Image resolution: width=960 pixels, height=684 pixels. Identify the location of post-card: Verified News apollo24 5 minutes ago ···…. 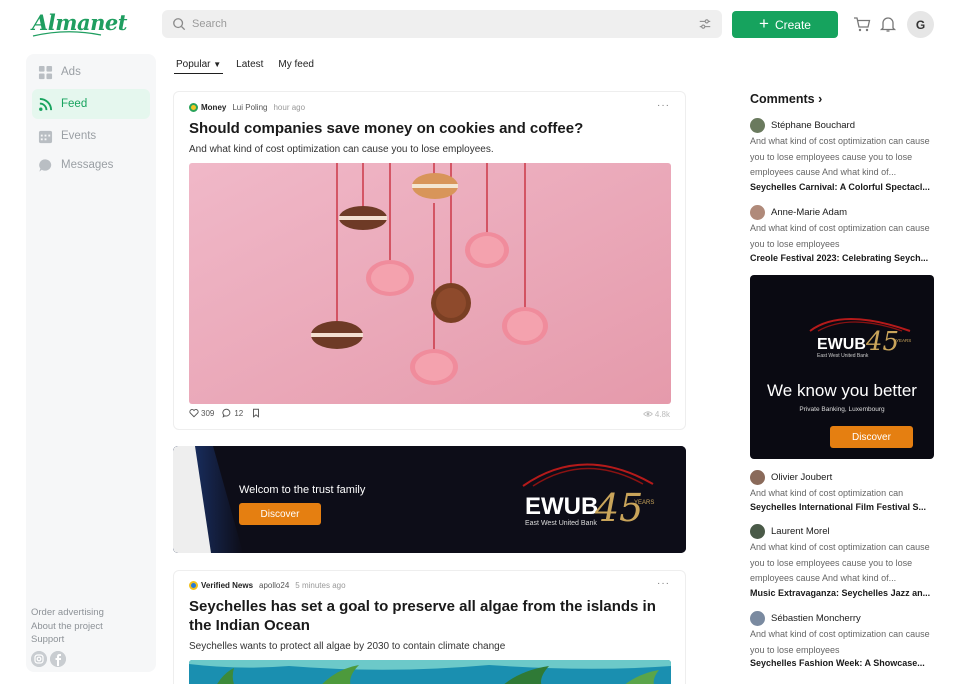
(429, 627).